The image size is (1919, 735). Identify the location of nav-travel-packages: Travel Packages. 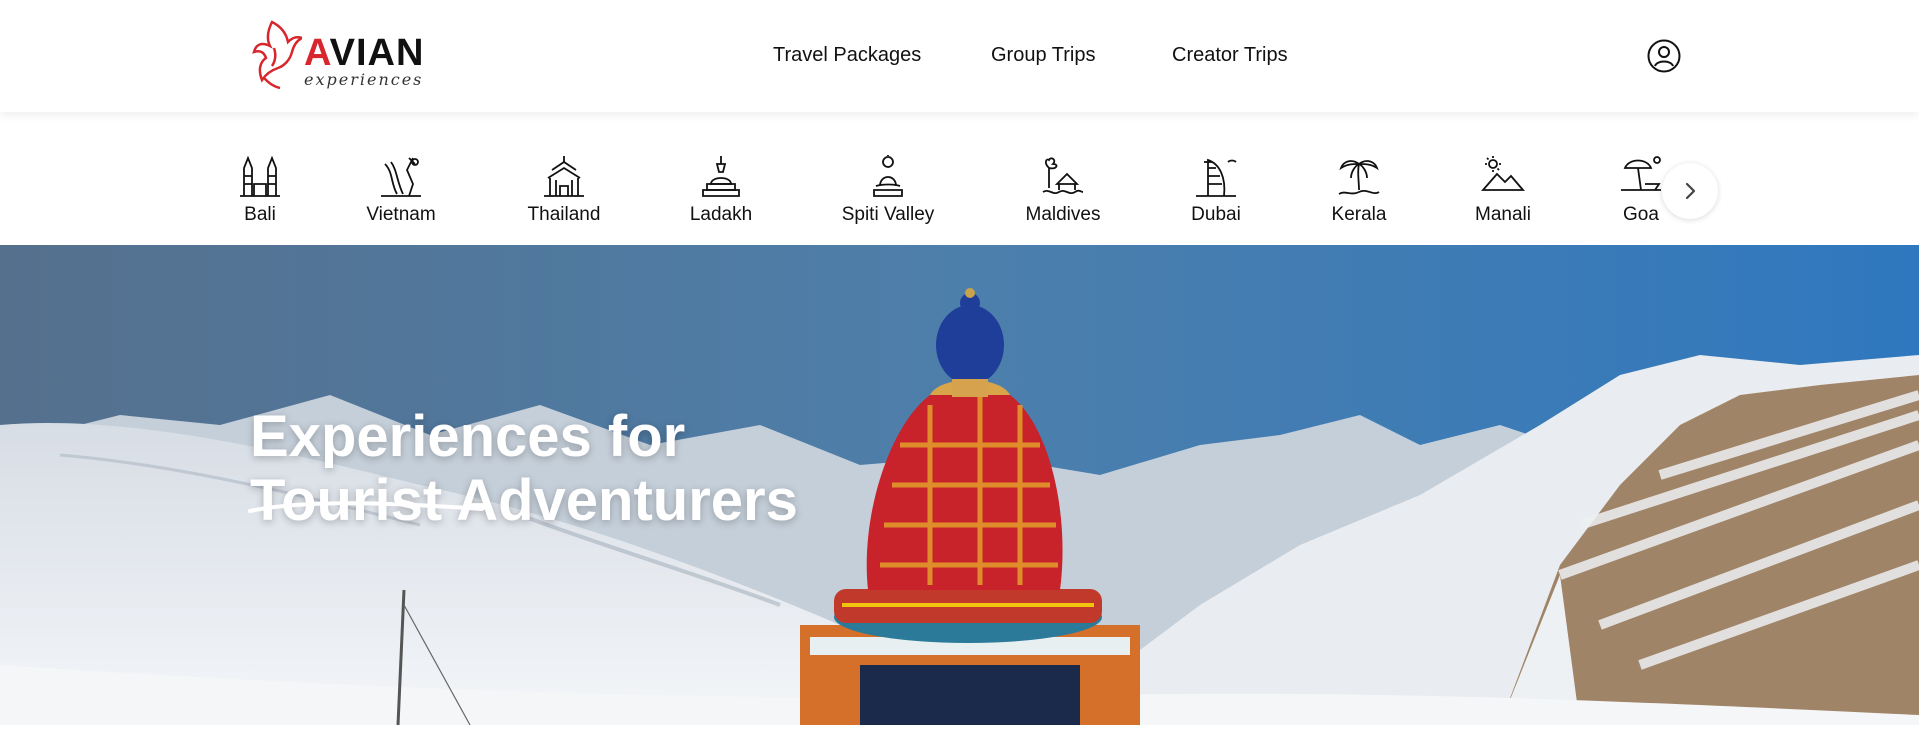
(847, 55).